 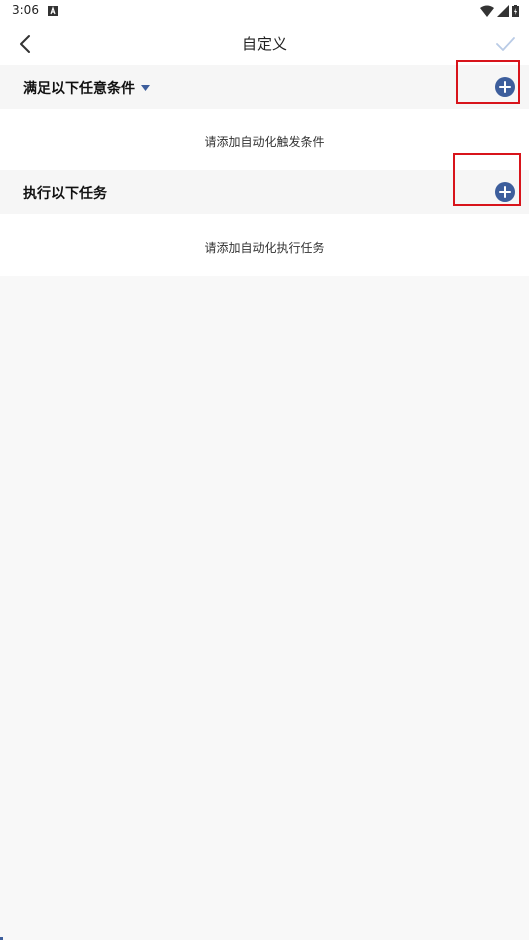 I want to click on page-title: 自定义, so click(x=264, y=44).